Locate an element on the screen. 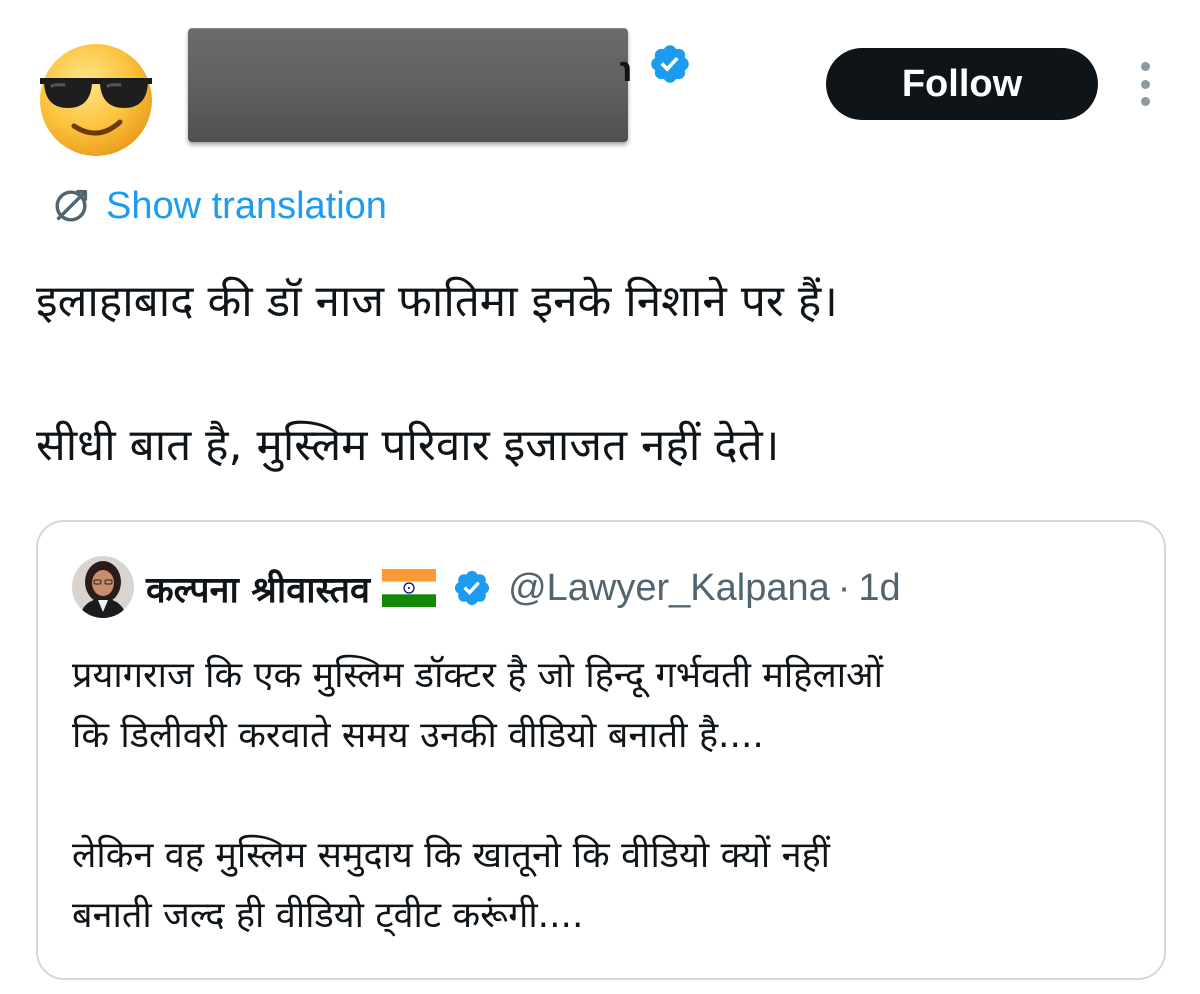 The height and width of the screenshot is (994, 1200). quoted-tweet-header: कल्पना श्रीवास्तव @Lawyer_Kalpana · 1d is located at coordinates (523, 588).